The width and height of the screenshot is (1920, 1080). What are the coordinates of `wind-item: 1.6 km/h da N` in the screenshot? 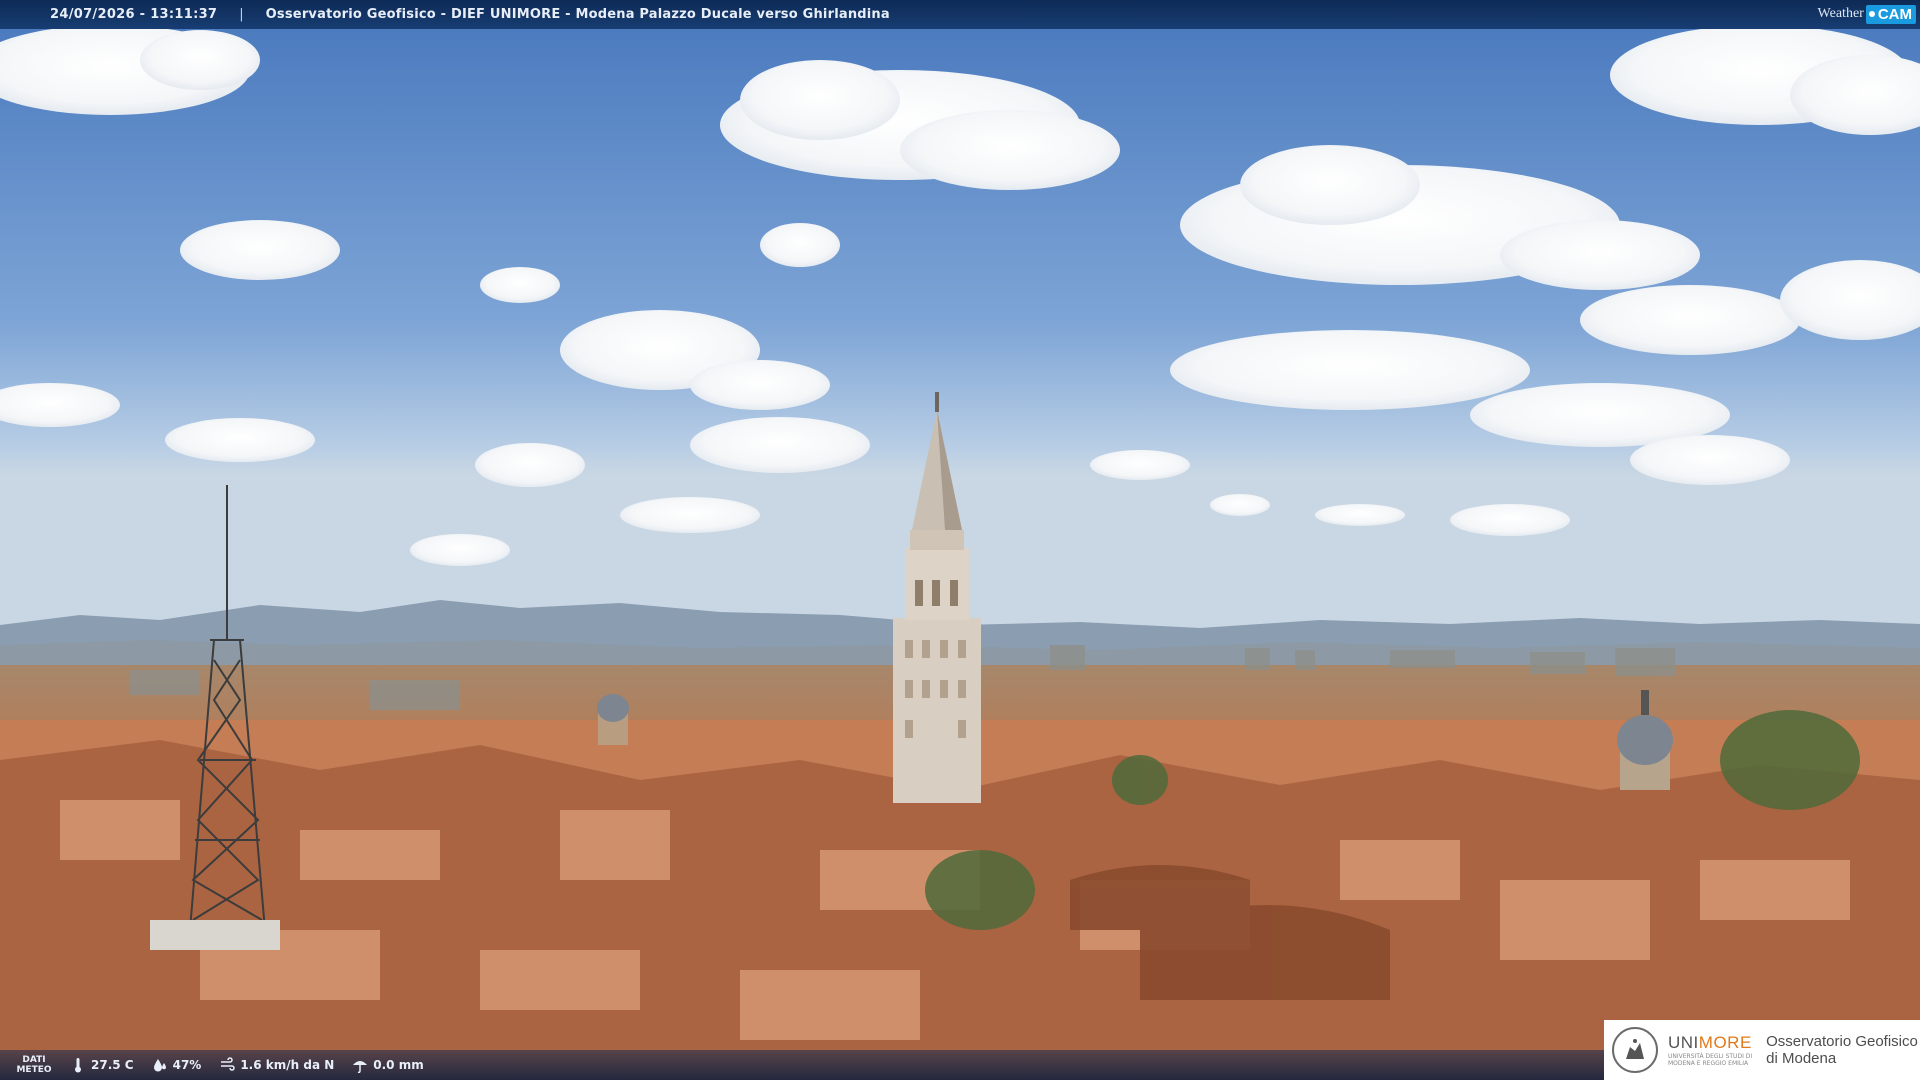 It's located at (276, 1065).